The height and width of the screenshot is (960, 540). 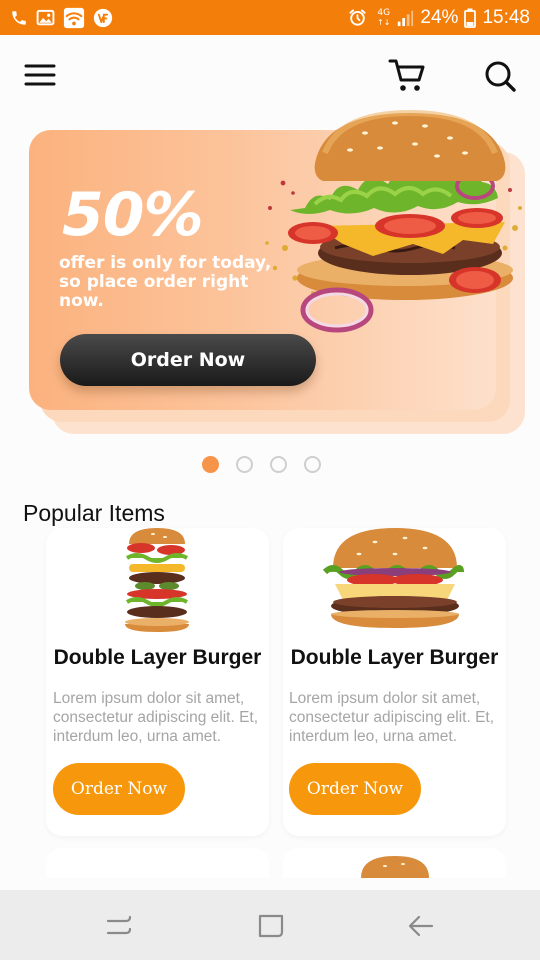 What do you see at coordinates (61, 18) in the screenshot?
I see `status-notifications` at bounding box center [61, 18].